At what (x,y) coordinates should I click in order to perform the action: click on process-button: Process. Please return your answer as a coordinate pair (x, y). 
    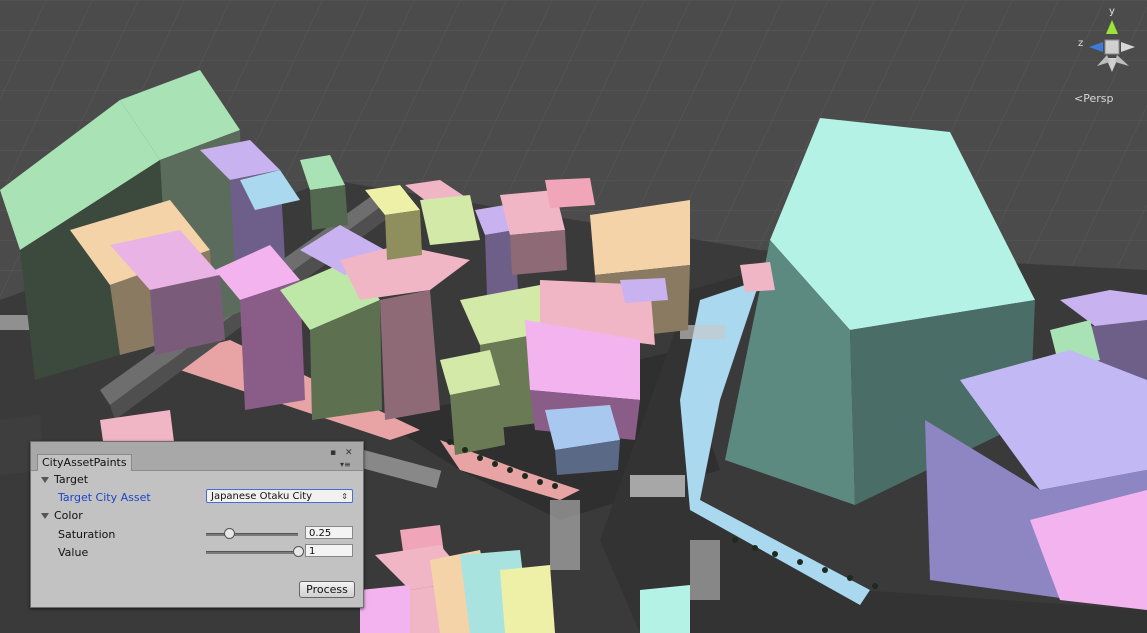
    Looking at the image, I should click on (327, 589).